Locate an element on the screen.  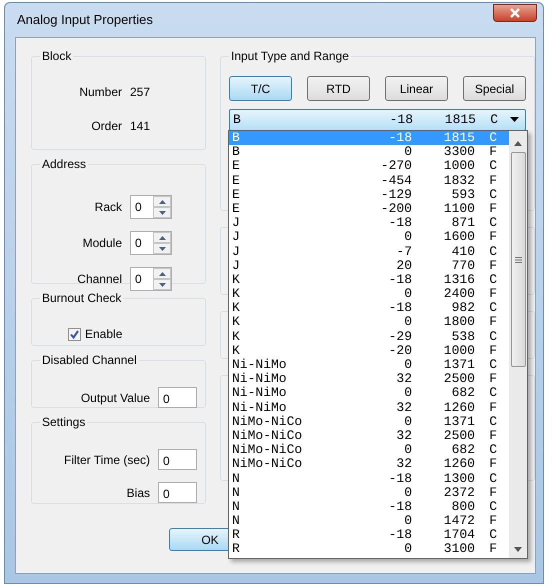
close-button is located at coordinates (515, 13).